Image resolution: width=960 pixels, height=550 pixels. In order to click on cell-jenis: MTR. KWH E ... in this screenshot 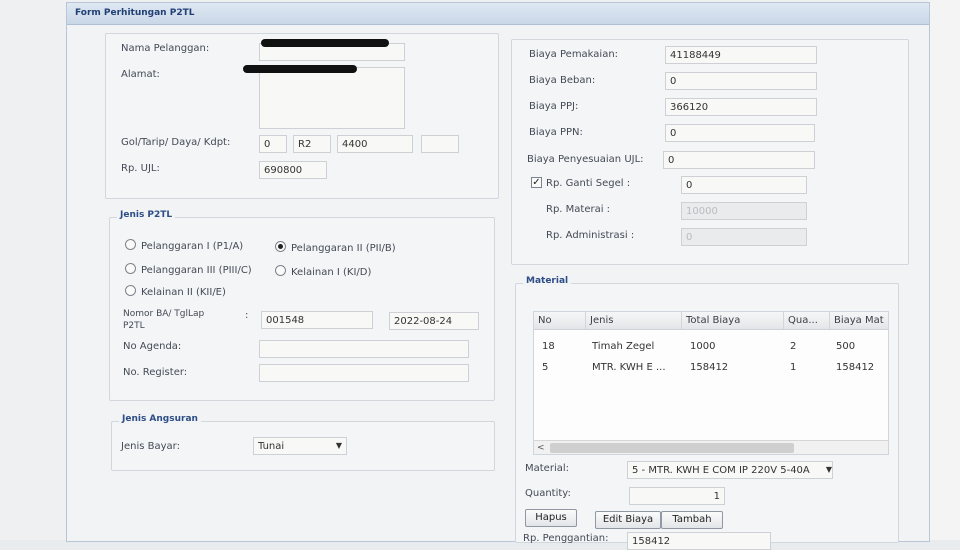, I will do `click(629, 367)`.